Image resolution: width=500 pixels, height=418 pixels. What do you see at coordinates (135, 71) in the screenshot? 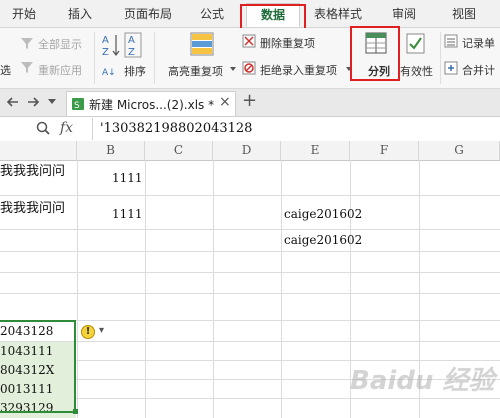
I see `sort-button: 排序` at bounding box center [135, 71].